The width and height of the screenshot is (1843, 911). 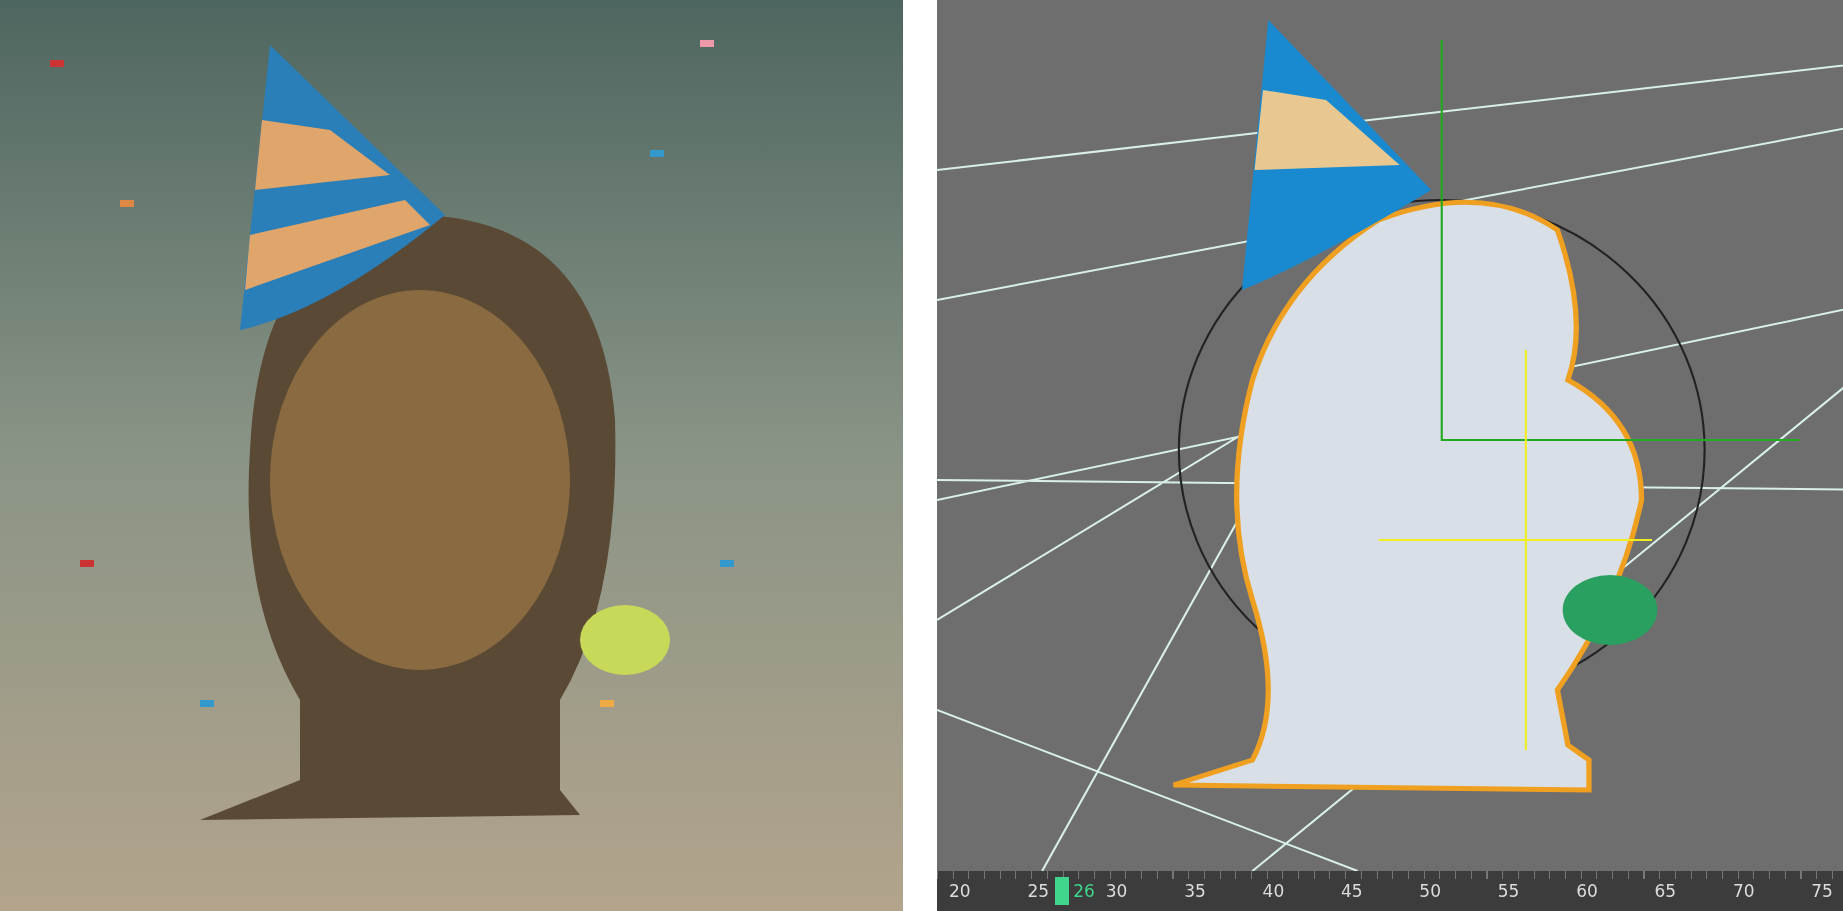 What do you see at coordinates (1822, 891) in the screenshot?
I see `frame-number: 75` at bounding box center [1822, 891].